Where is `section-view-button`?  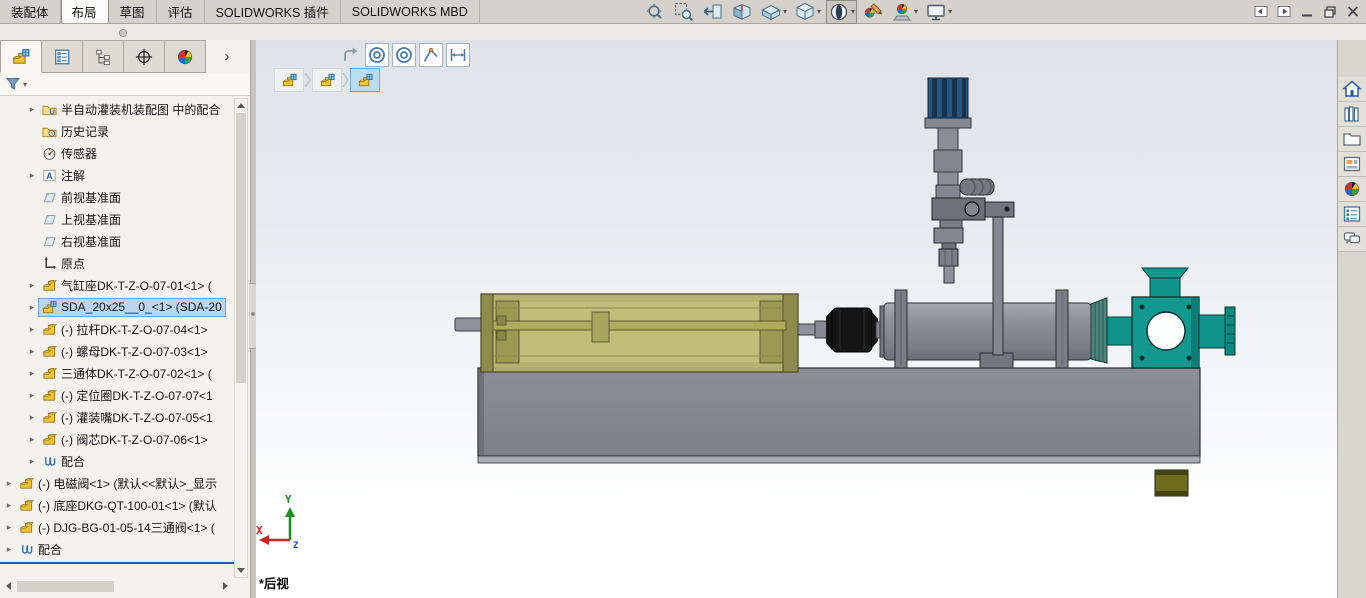
section-view-button is located at coordinates (742, 12).